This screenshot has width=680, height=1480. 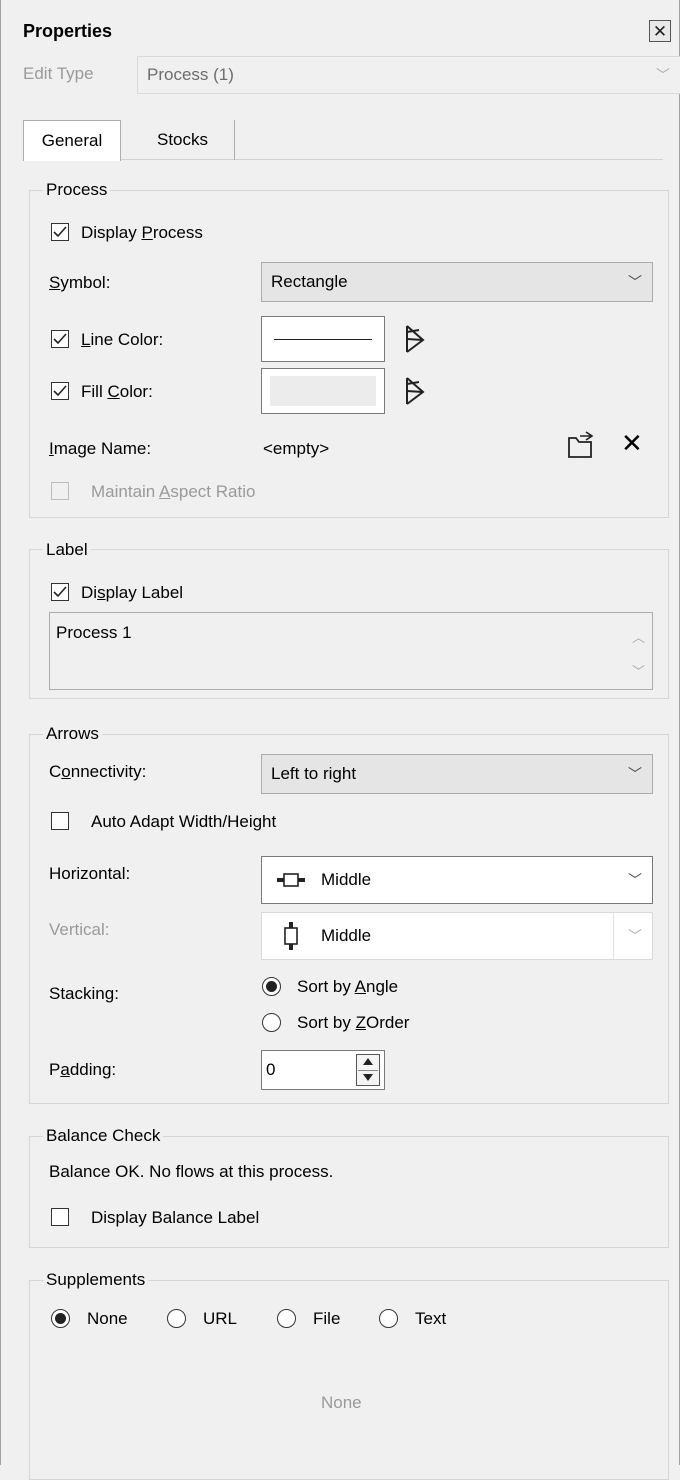 I want to click on padding-value: 0, so click(x=271, y=1069).